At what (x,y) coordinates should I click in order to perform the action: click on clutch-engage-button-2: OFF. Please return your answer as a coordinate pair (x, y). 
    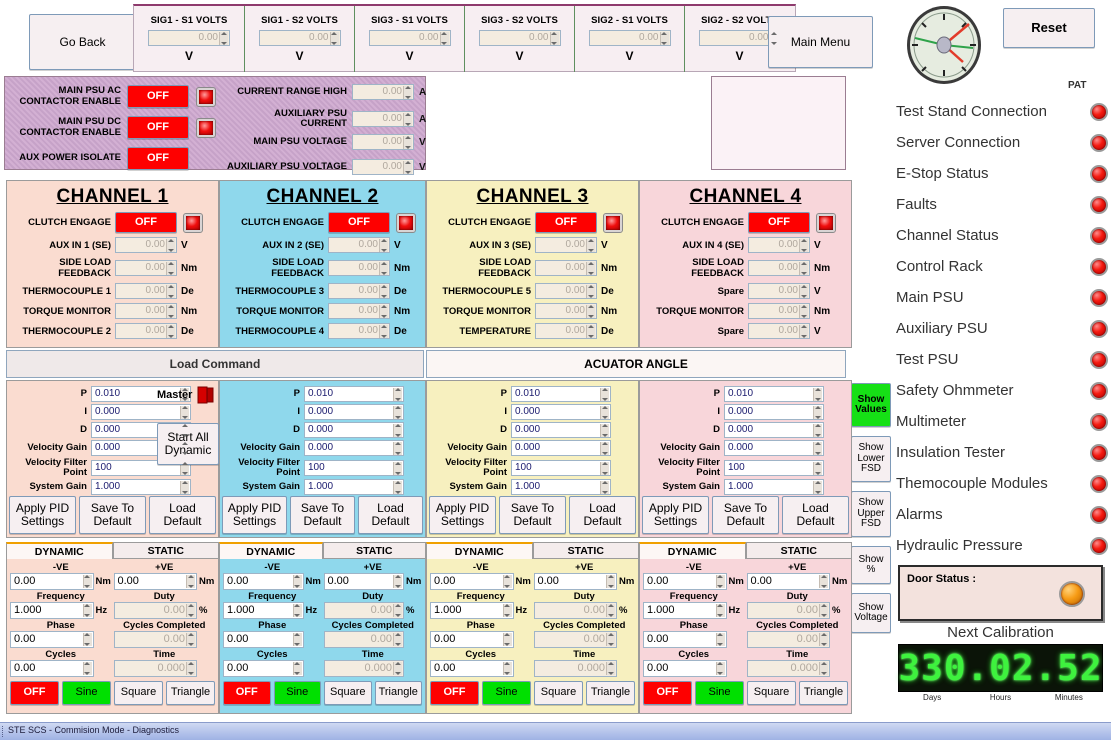
    Looking at the image, I should click on (359, 222).